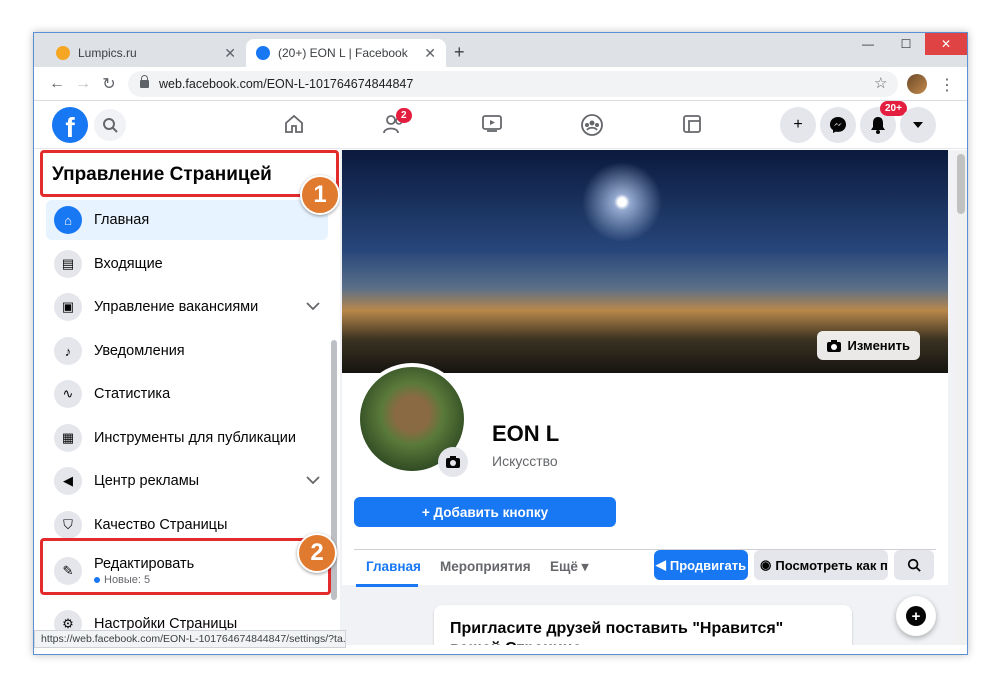  What do you see at coordinates (161, 525) in the screenshot?
I see `sidebar-item-label: Качество Страницы` at bounding box center [161, 525].